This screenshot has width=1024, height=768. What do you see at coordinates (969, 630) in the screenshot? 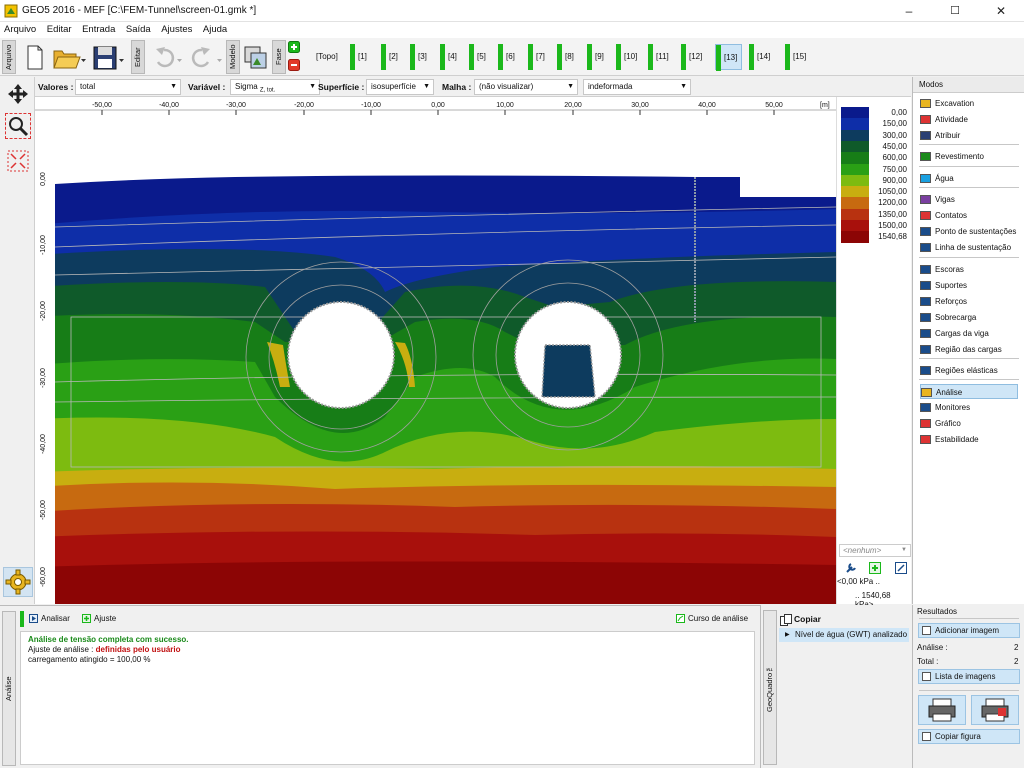
I see `add-image-button: Adicionar imagem` at bounding box center [969, 630].